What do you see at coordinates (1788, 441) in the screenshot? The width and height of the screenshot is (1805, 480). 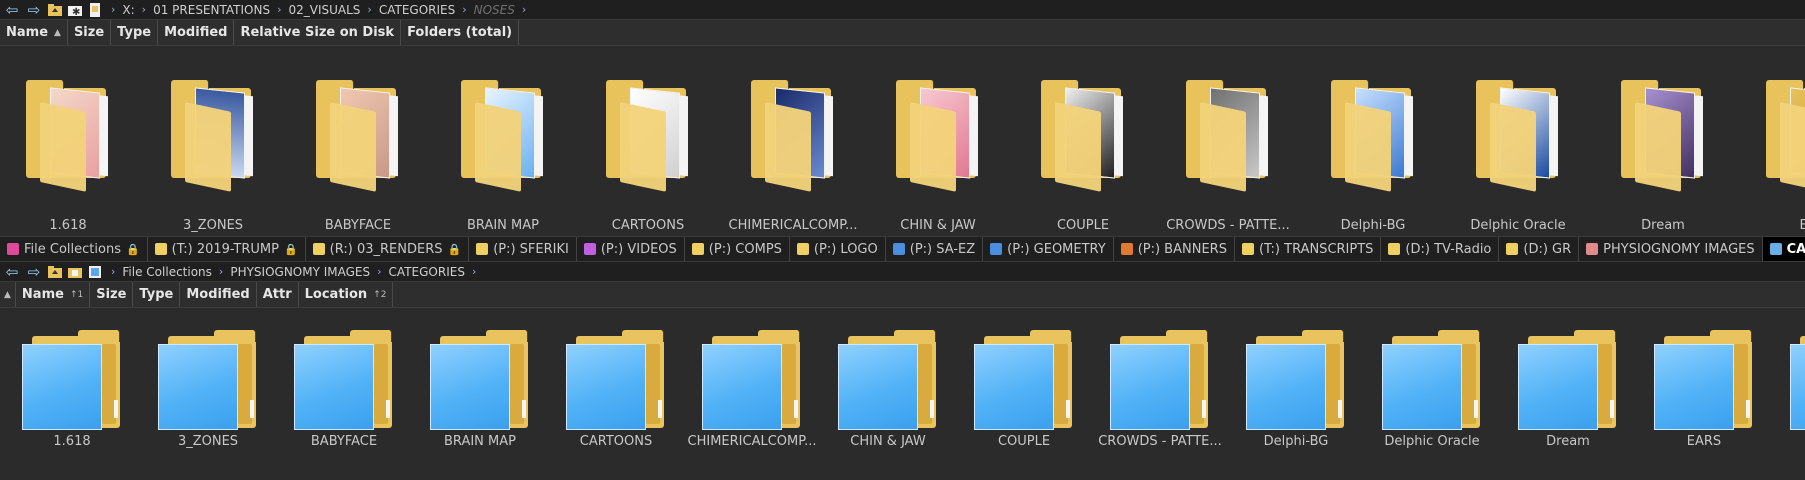 I see `folder-label: EVOL` at bounding box center [1788, 441].